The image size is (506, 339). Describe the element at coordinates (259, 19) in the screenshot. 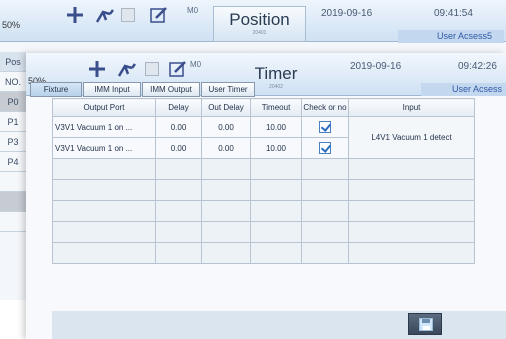

I see `page-title: Position` at that location.